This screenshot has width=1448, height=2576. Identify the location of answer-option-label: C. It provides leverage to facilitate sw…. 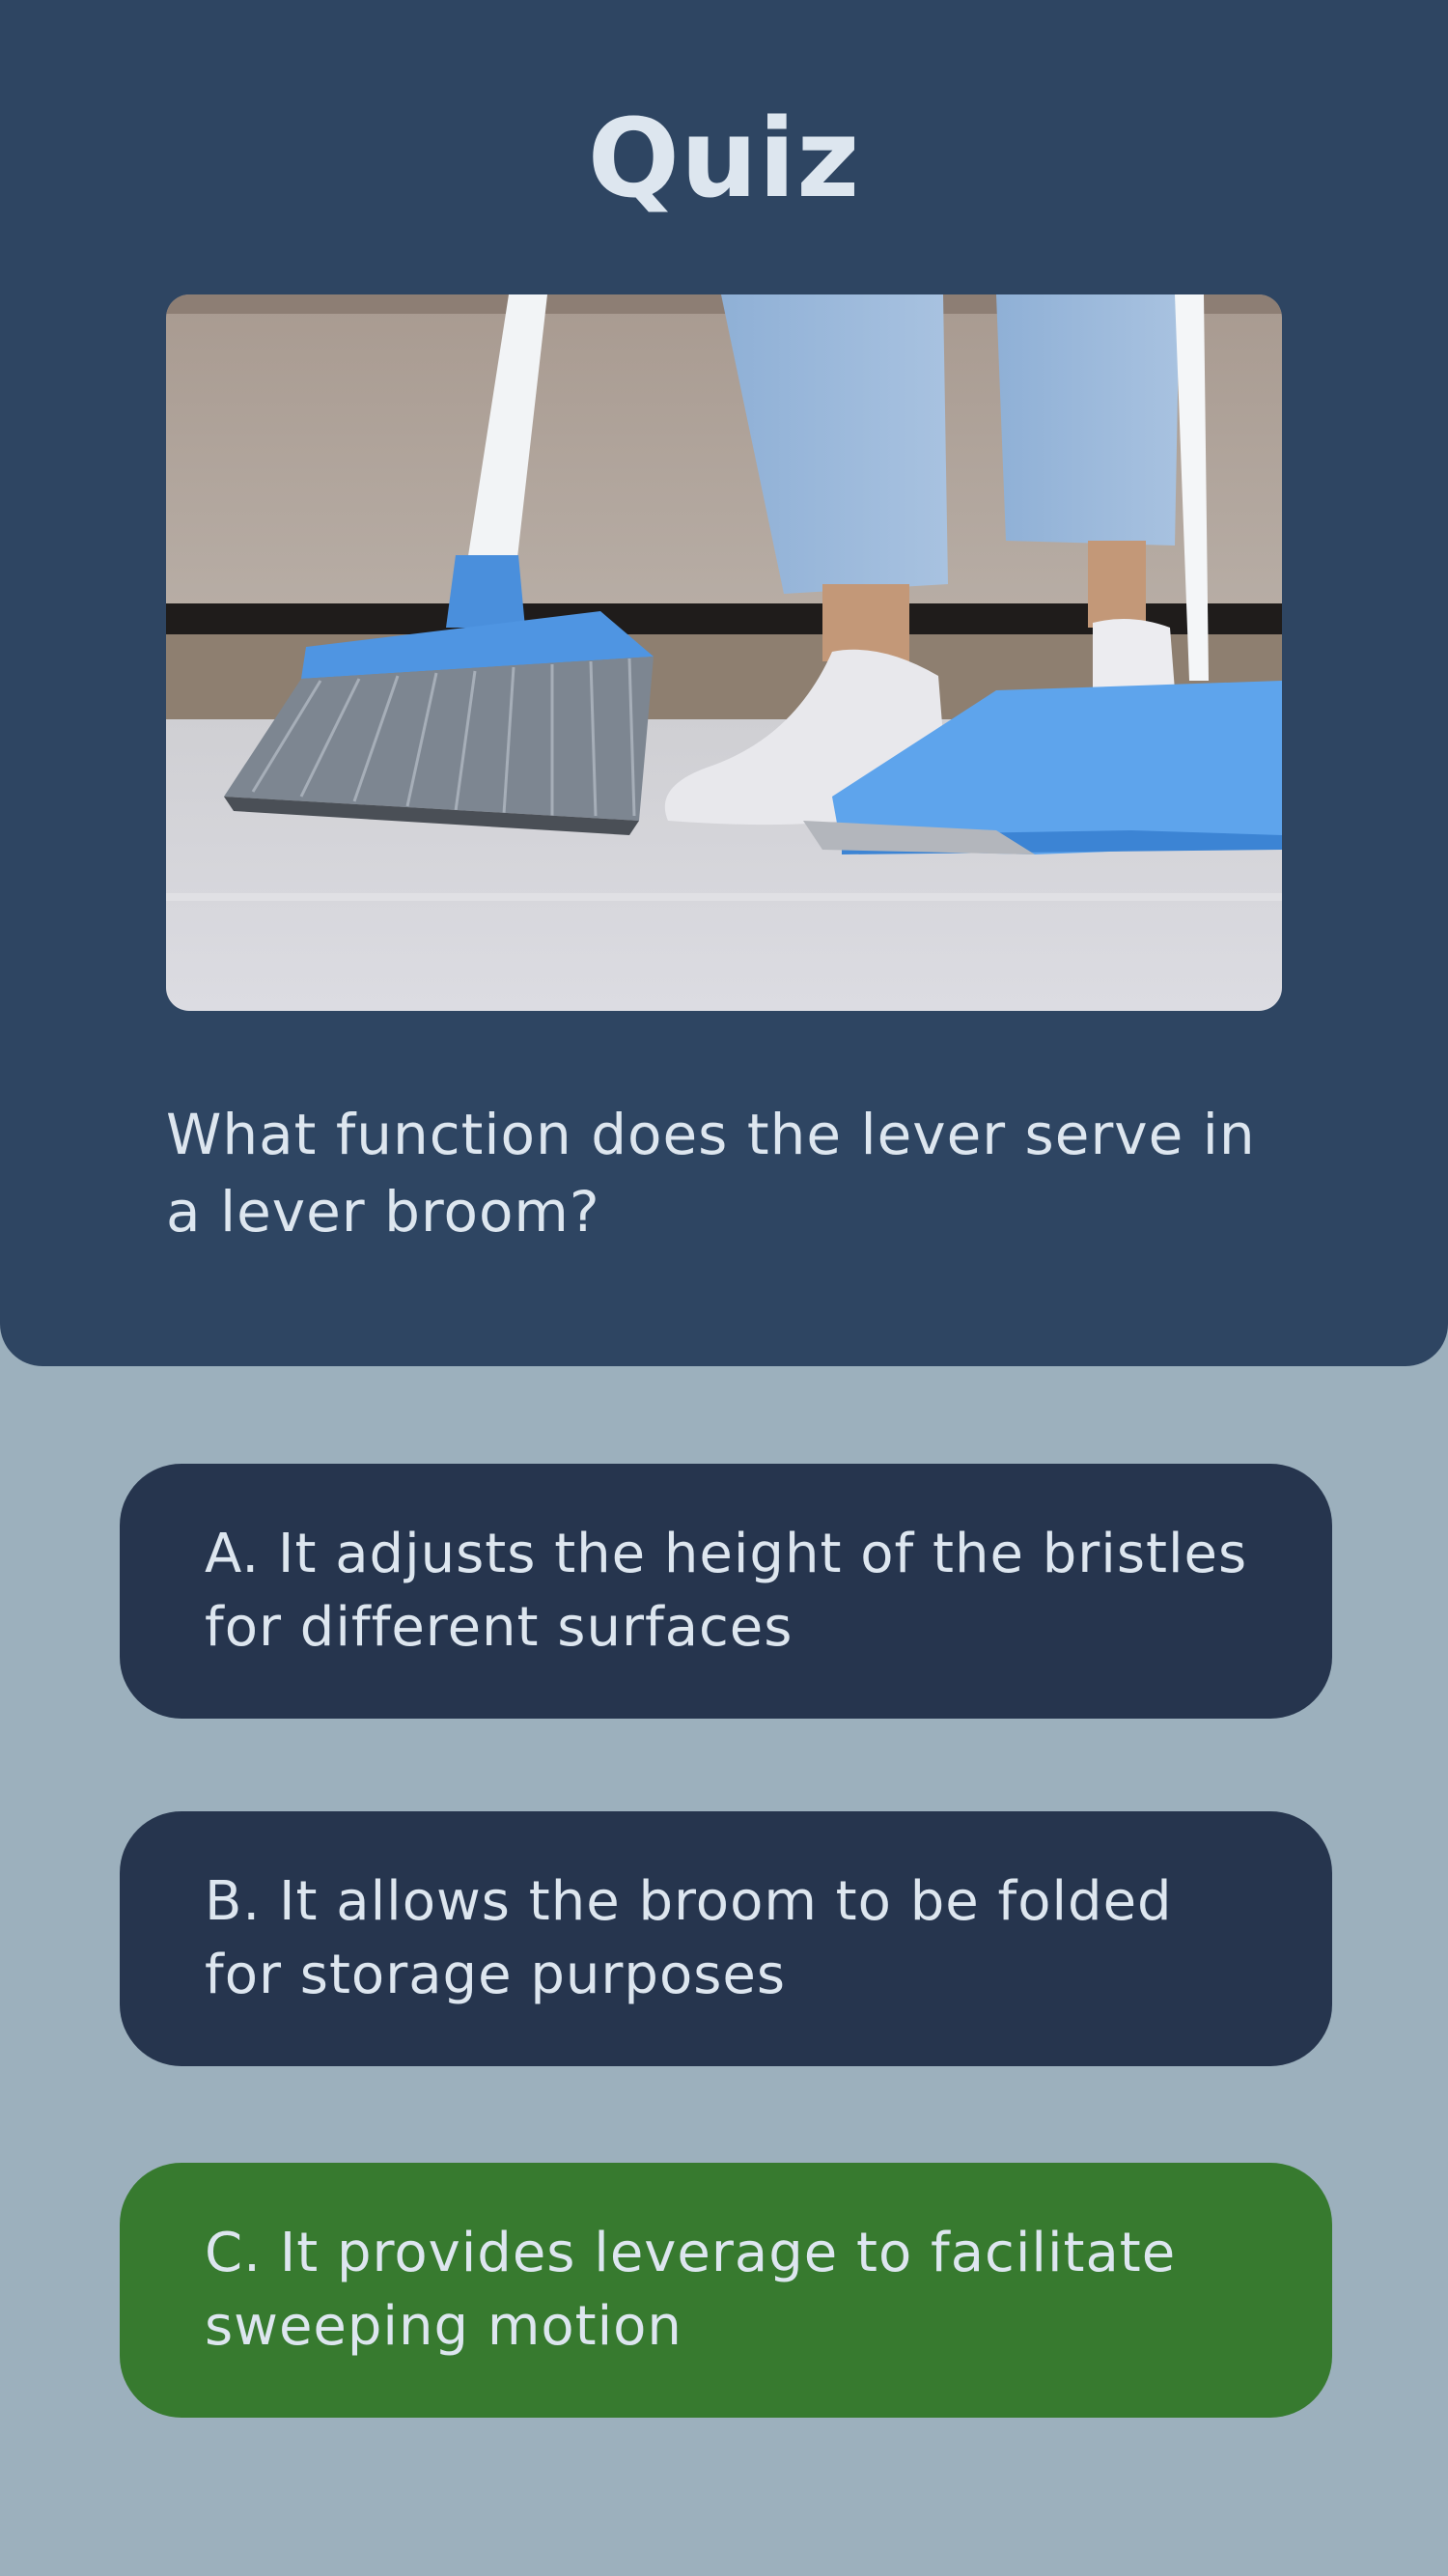
(691, 2290).